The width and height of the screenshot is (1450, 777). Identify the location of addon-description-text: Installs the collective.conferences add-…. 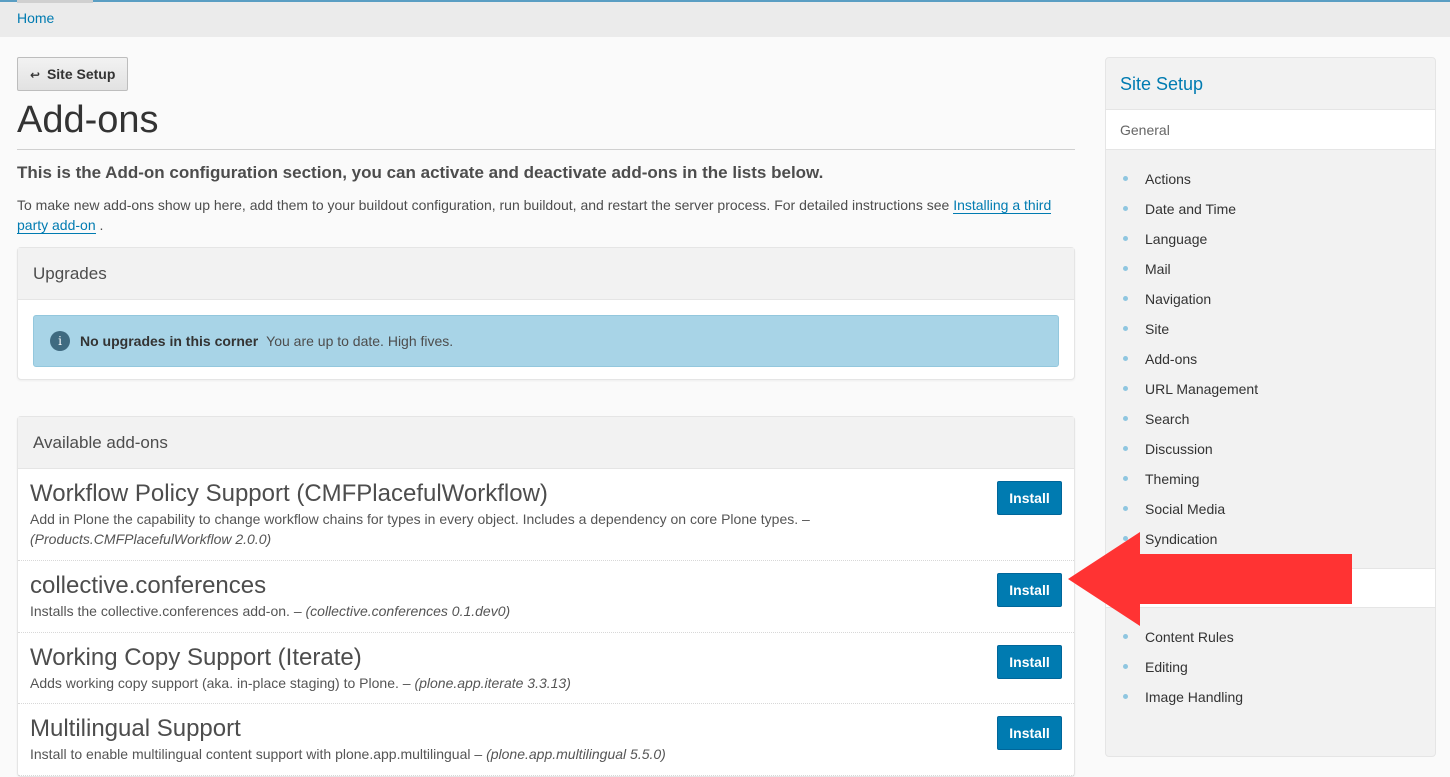
(166, 610).